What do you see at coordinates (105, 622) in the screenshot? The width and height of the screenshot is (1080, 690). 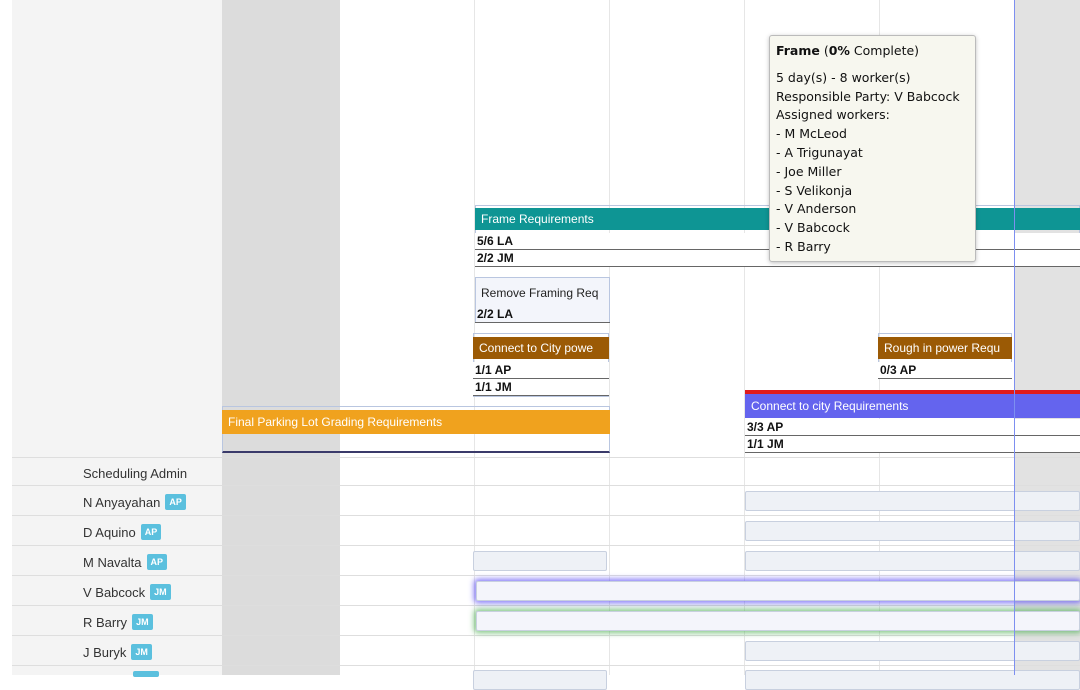 I see `worker-name: R Barry` at bounding box center [105, 622].